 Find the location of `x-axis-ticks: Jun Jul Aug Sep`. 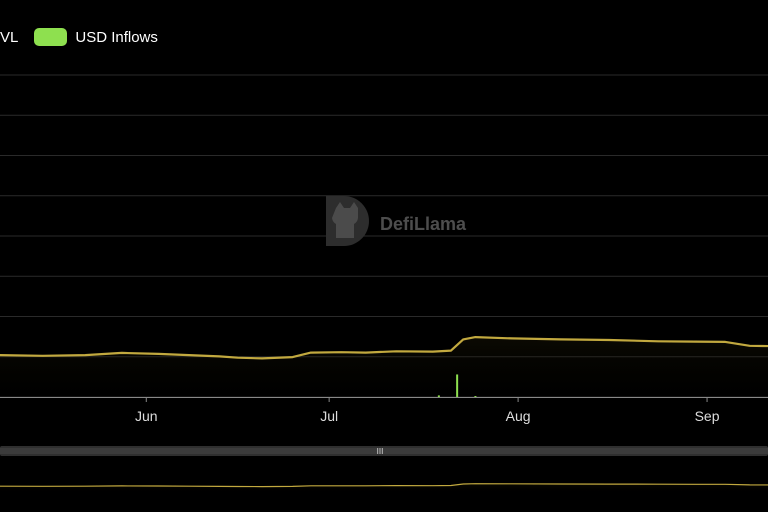

x-axis-ticks: Jun Jul Aug Sep is located at coordinates (427, 410).